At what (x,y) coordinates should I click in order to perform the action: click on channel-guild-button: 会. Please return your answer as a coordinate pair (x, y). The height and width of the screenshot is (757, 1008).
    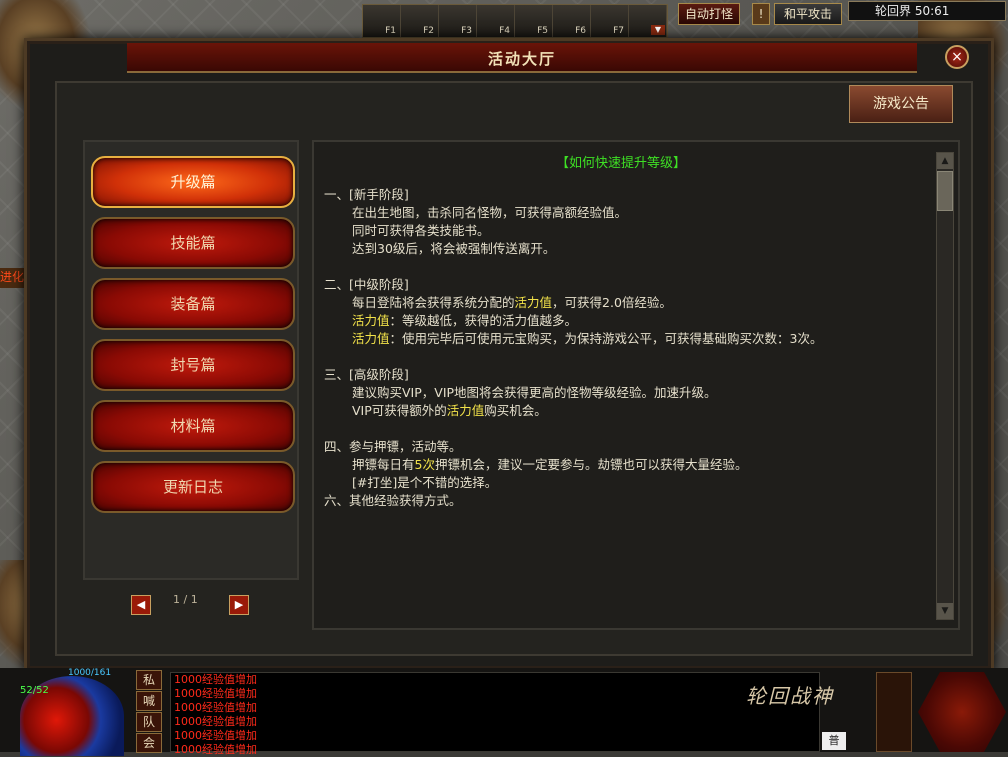
    Looking at the image, I should click on (149, 743).